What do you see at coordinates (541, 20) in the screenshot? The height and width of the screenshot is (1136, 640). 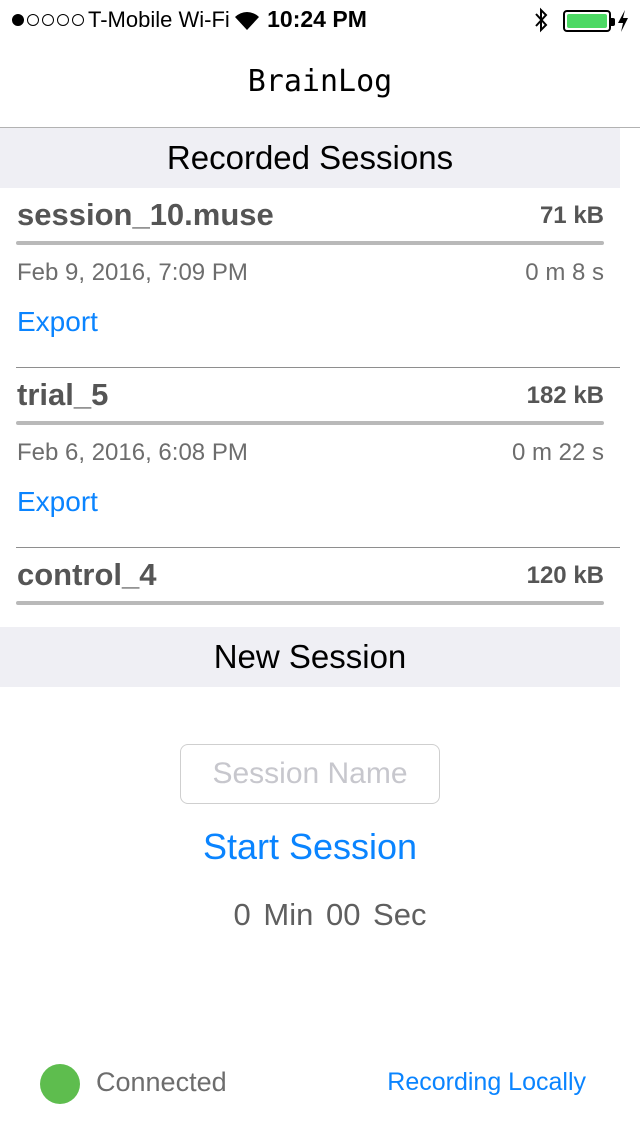 I see `bluetooth-icon` at bounding box center [541, 20].